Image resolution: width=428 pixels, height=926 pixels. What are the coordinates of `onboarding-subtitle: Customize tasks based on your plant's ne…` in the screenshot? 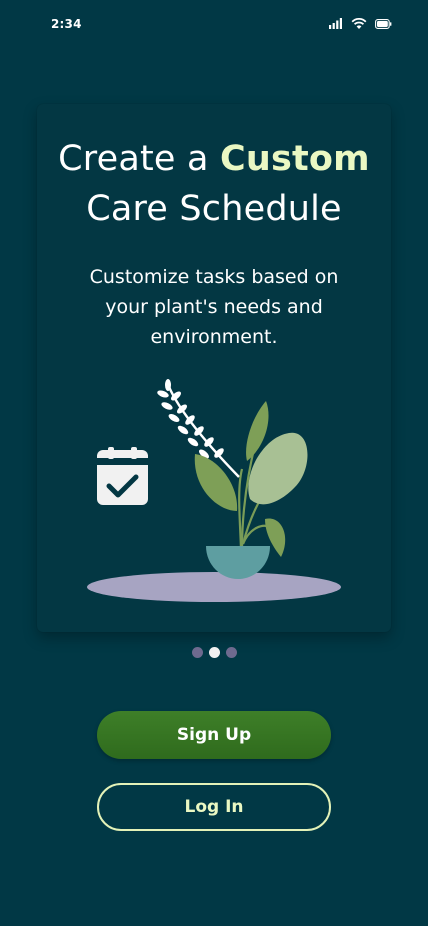 It's located at (214, 307).